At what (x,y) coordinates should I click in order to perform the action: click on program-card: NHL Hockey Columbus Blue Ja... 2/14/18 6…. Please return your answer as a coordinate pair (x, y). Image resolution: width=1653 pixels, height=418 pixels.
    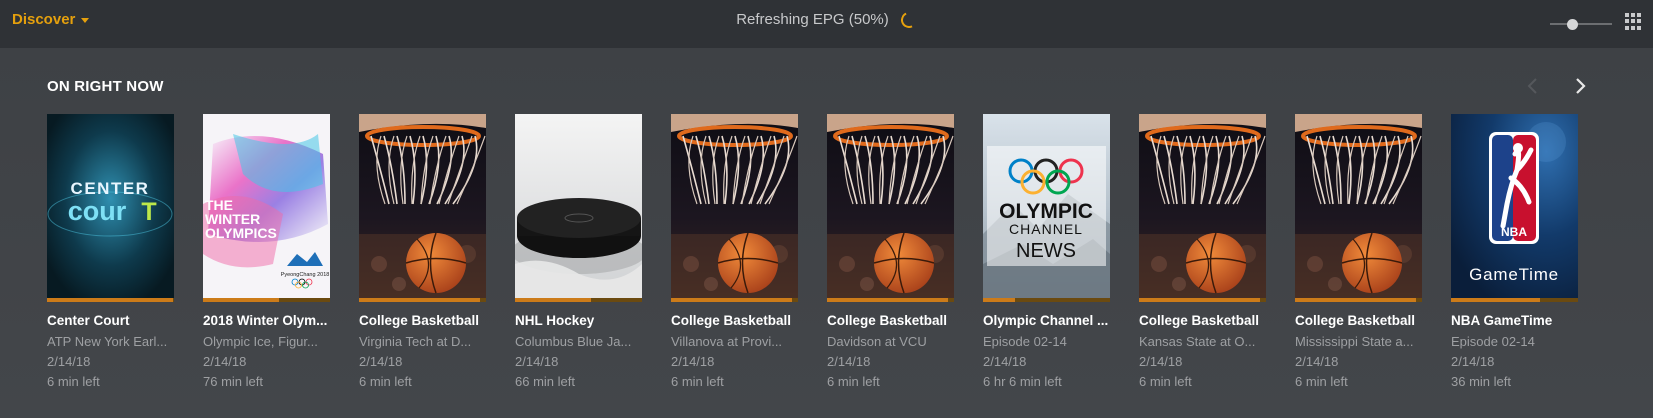
    Looking at the image, I should click on (578, 251).